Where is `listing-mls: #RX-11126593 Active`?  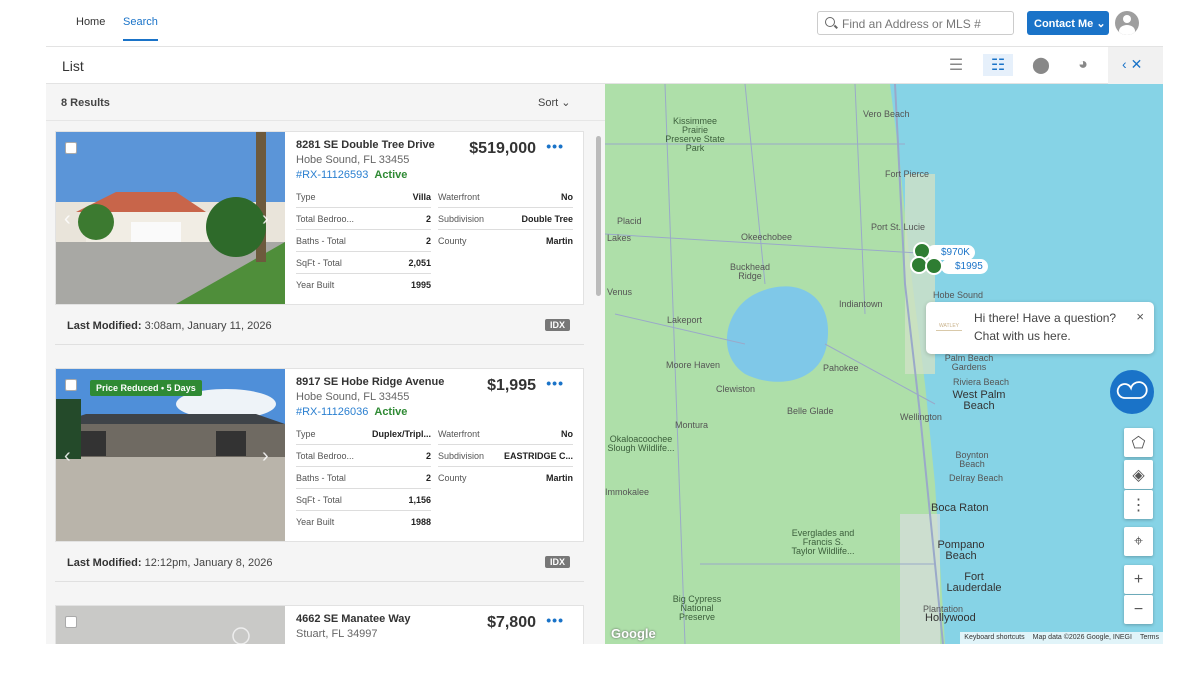
listing-mls: #RX-11126593 Active is located at coordinates (351, 175).